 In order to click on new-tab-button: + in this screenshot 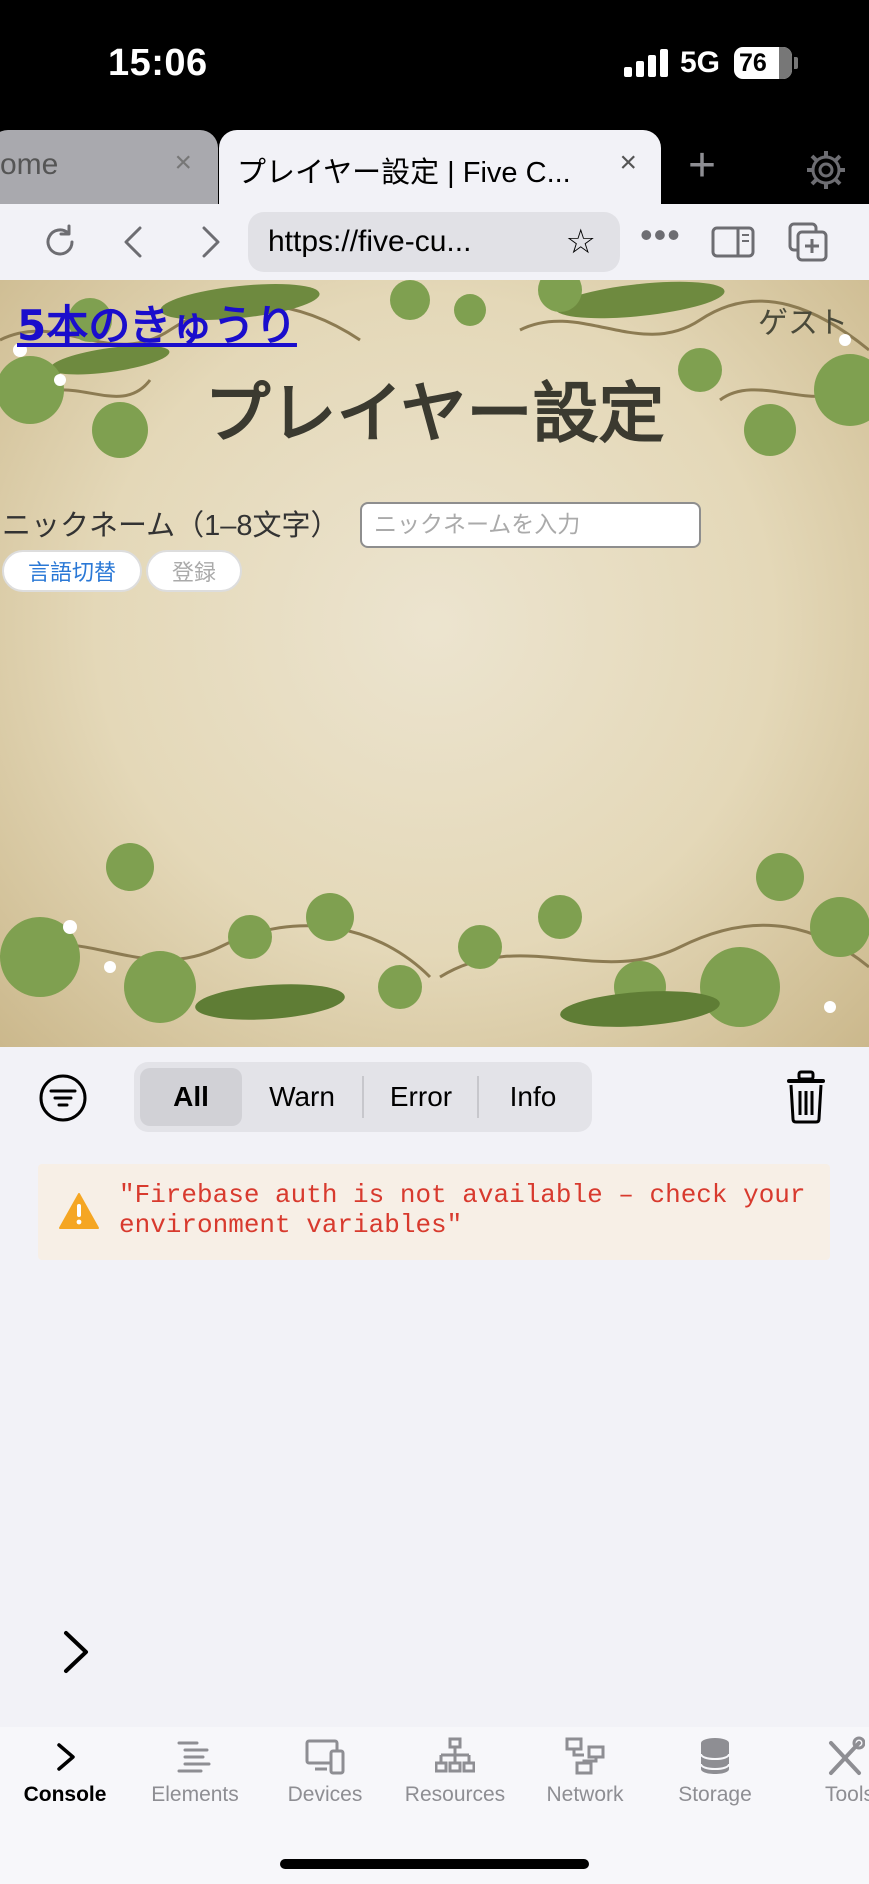, I will do `click(702, 165)`.